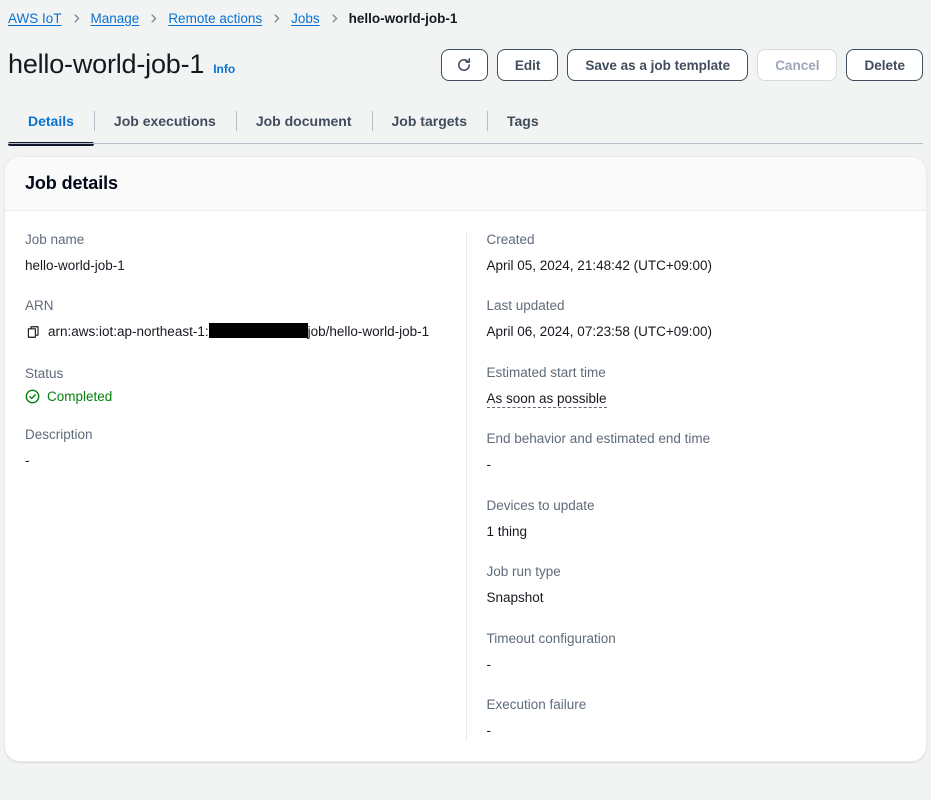 Image resolution: width=931 pixels, height=800 pixels. I want to click on breadcrumb-item-jobs: Jobs, so click(305, 18).